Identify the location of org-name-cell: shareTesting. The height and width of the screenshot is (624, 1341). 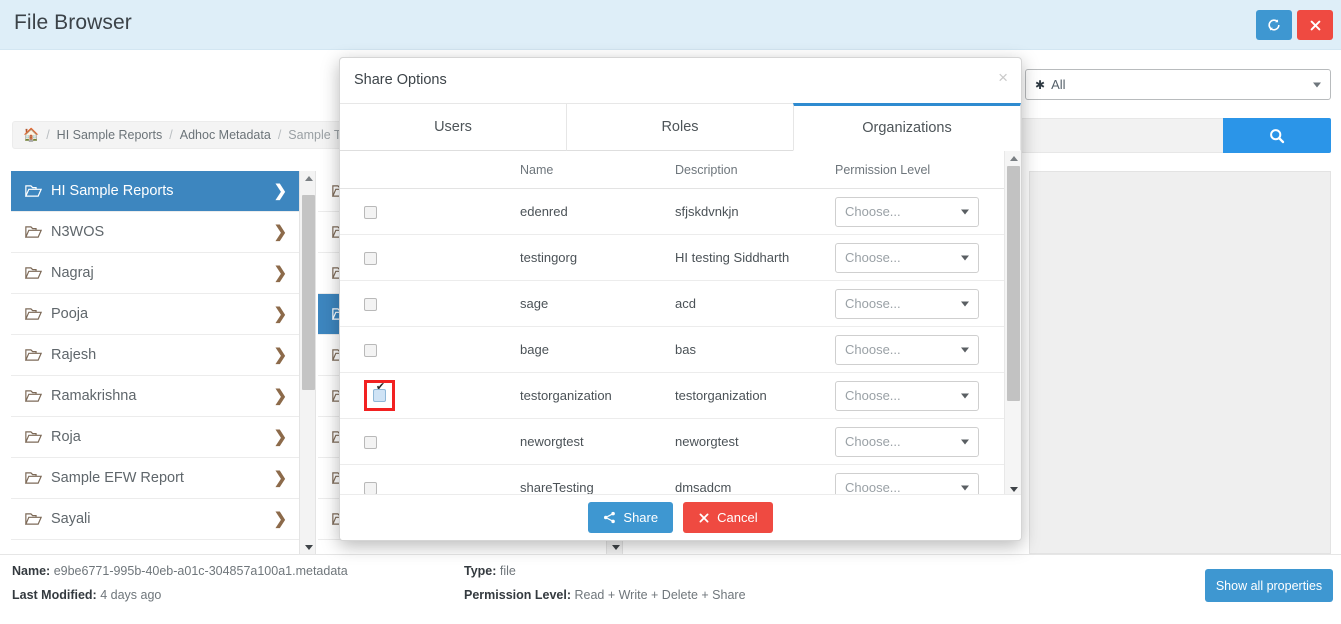
(597, 480).